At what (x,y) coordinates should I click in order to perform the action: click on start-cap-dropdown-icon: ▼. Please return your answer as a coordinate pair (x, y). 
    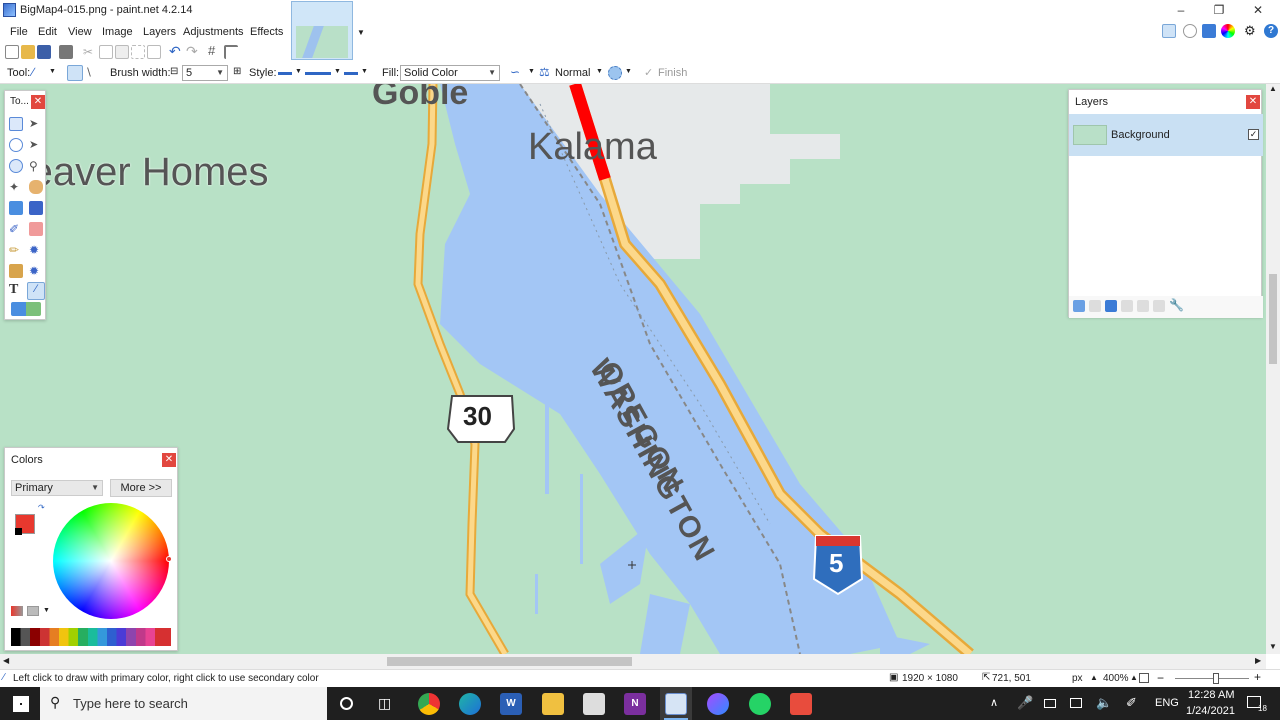
    Looking at the image, I should click on (298, 71).